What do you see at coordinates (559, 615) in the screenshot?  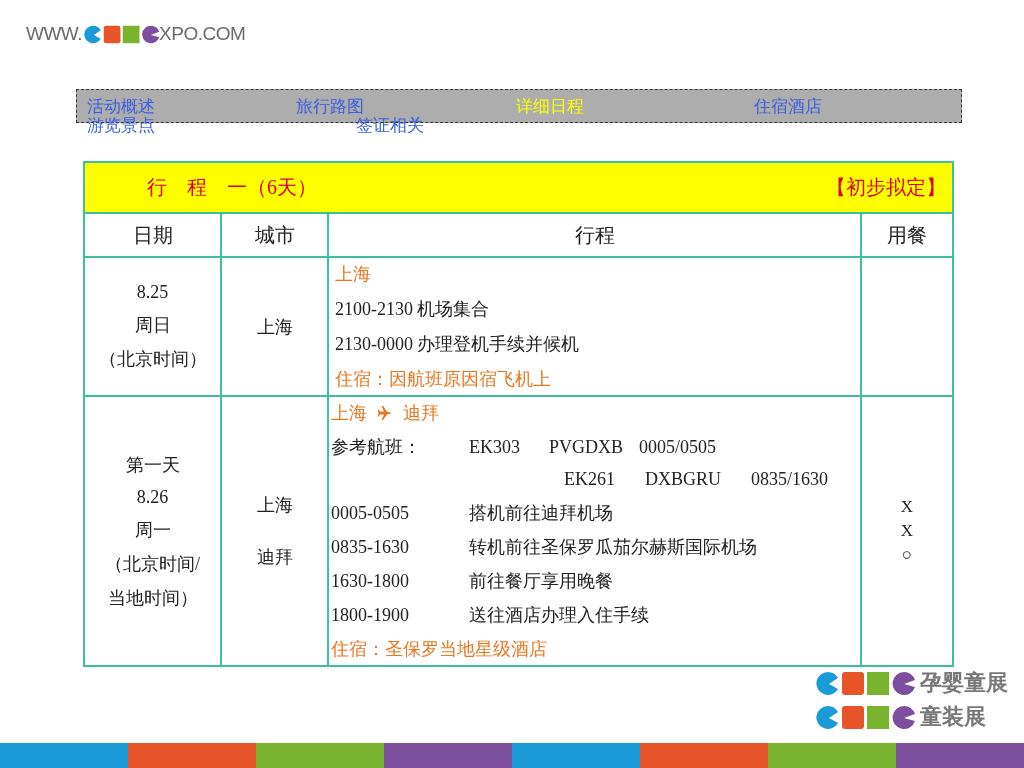 I see `activity-text: 送往酒店办理入住手续` at bounding box center [559, 615].